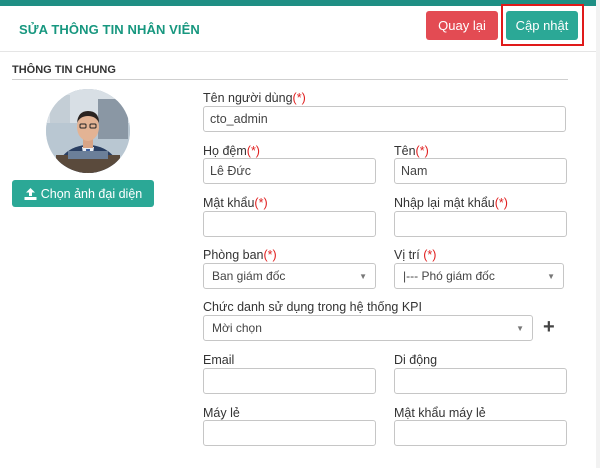 The height and width of the screenshot is (468, 600). I want to click on section-title: THÔNG TIN CHUNG, so click(64, 70).